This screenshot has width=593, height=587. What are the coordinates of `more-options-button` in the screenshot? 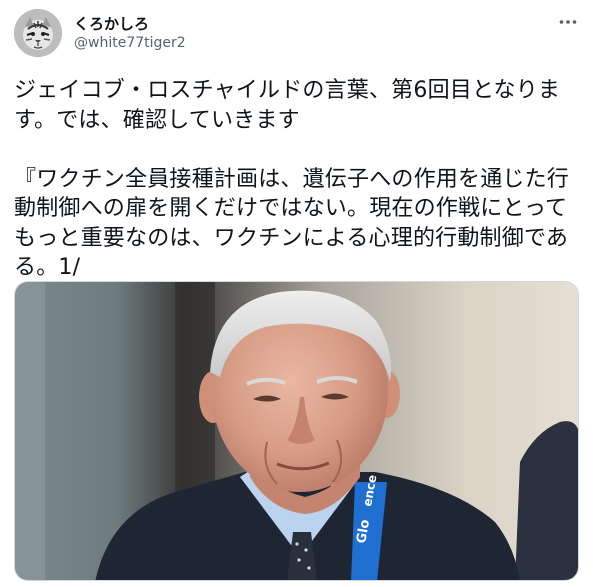 It's located at (568, 22).